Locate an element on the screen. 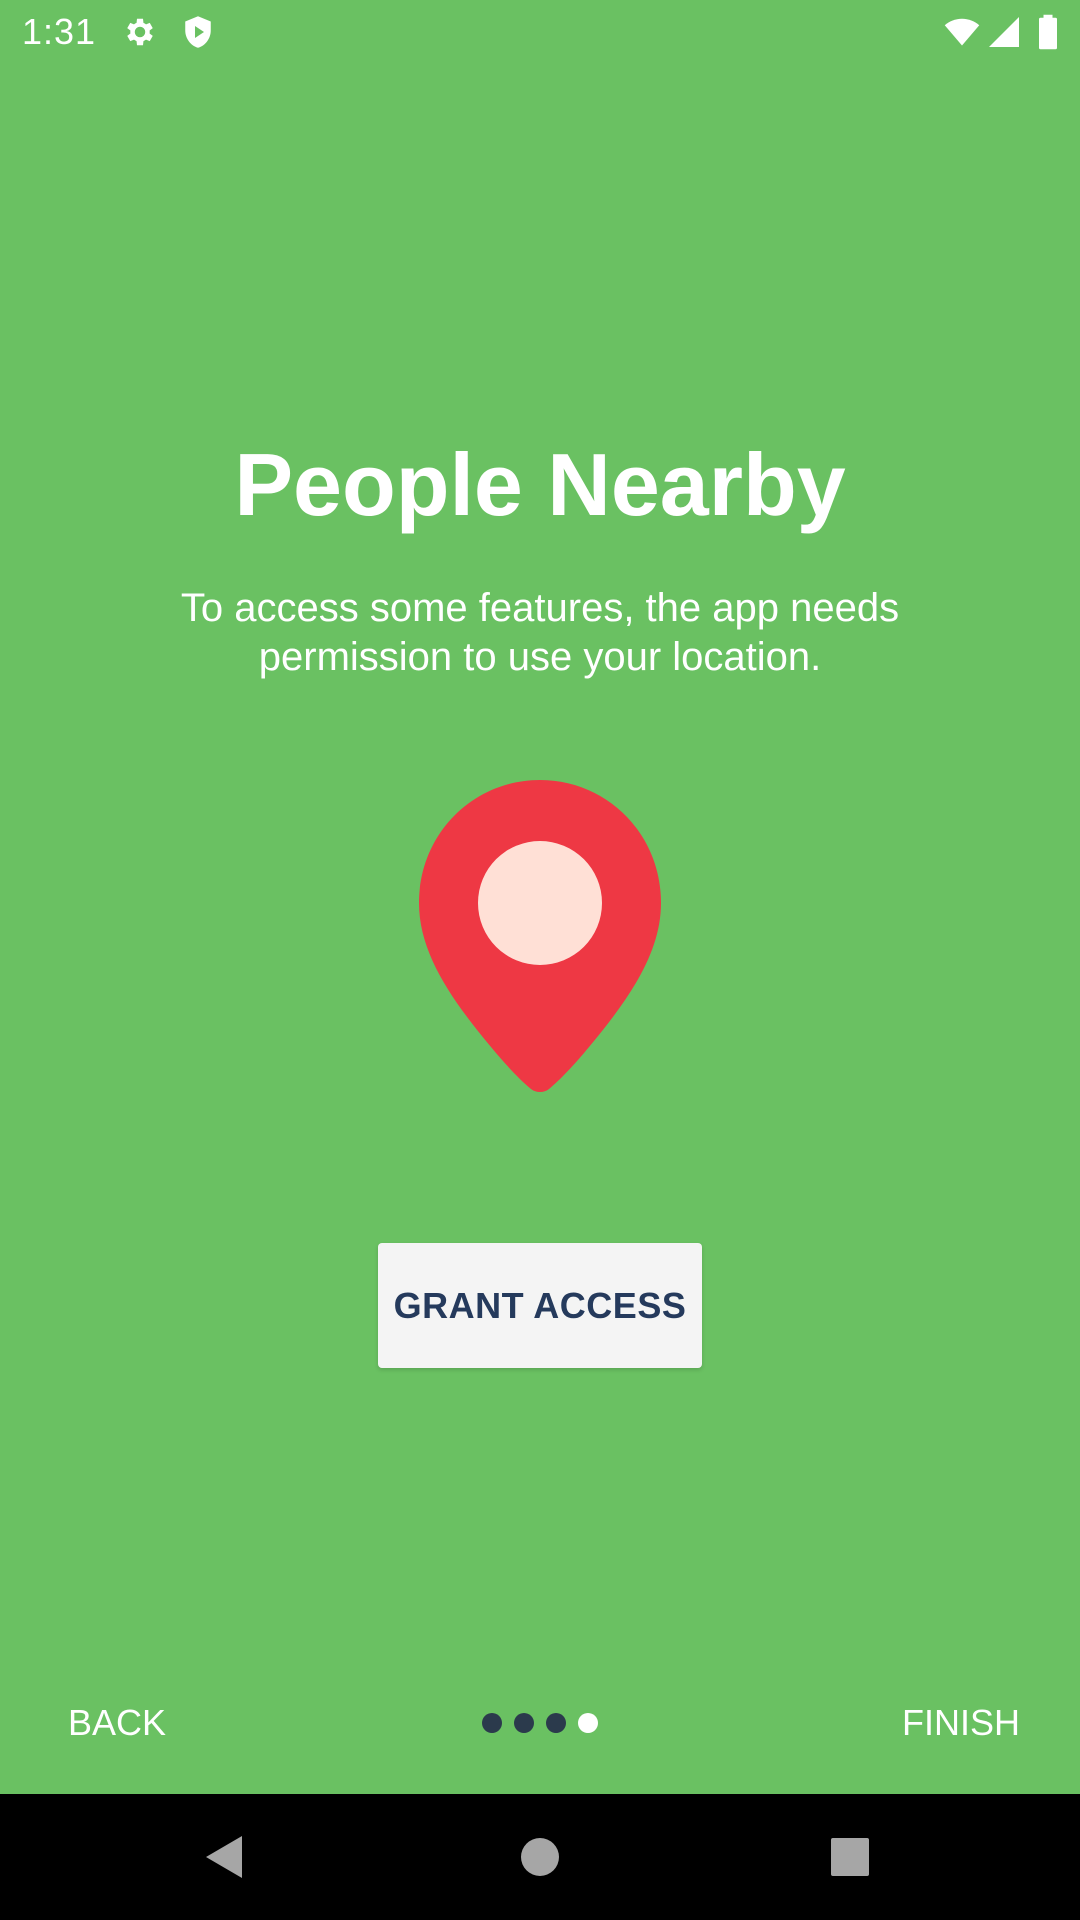  page-dot-4-active is located at coordinates (588, 1723).